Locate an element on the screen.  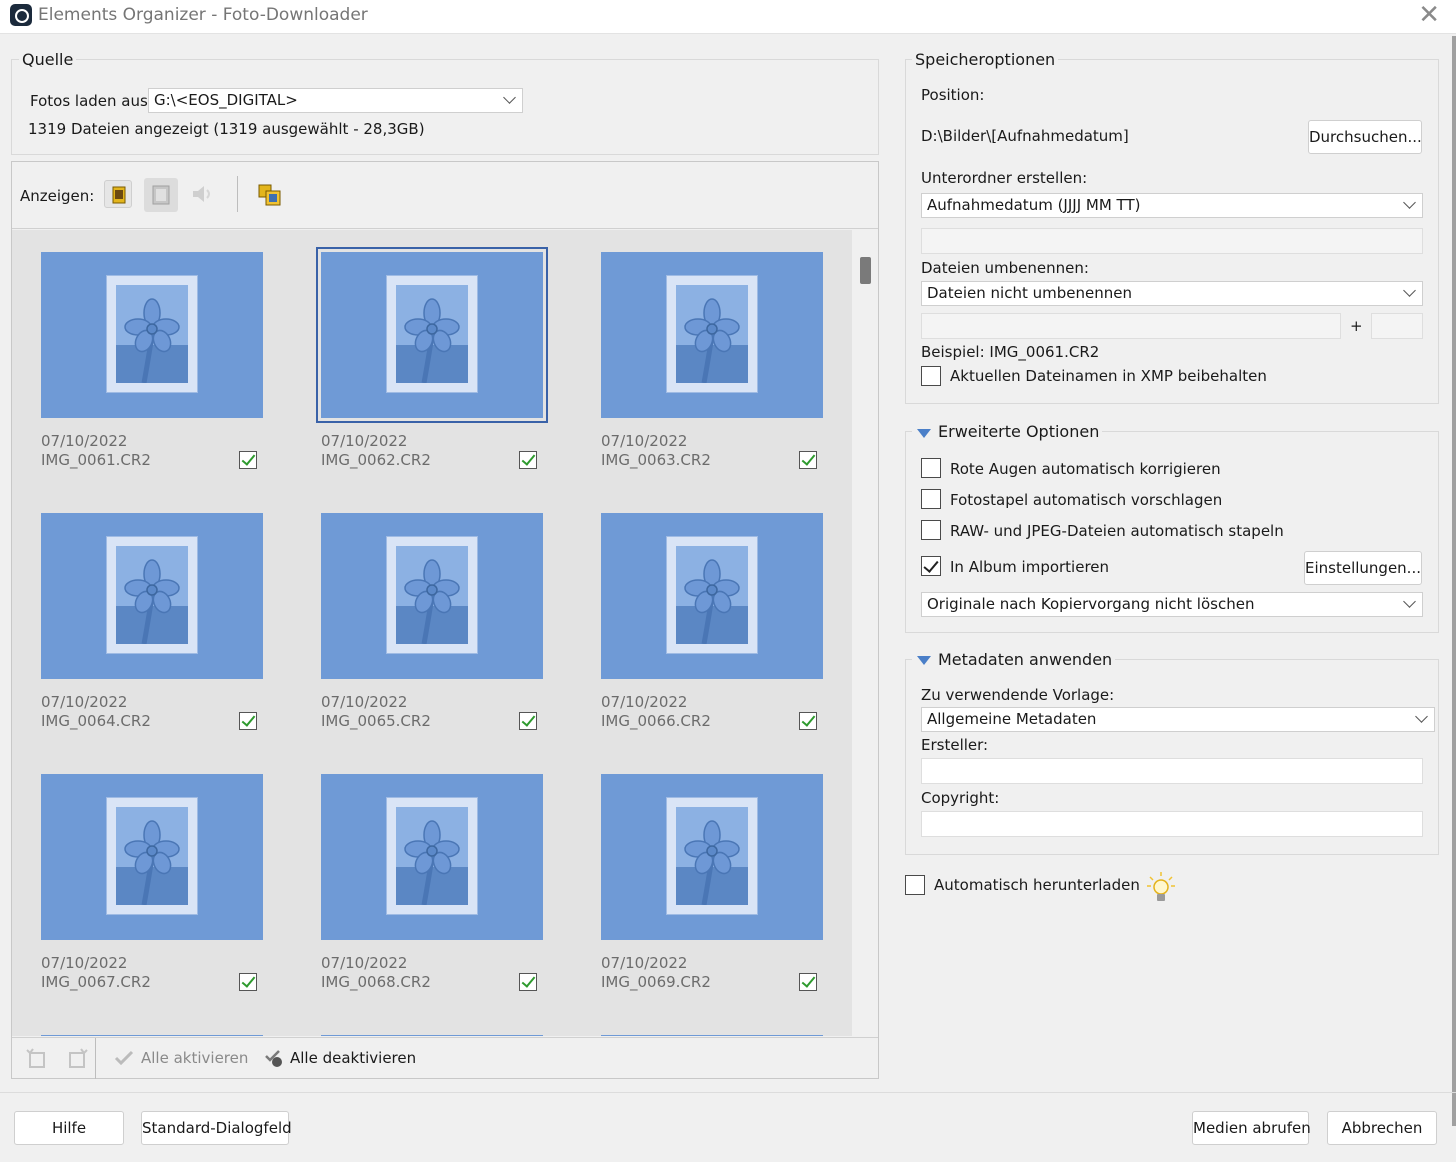
rename-plus: + is located at coordinates (1356, 326).